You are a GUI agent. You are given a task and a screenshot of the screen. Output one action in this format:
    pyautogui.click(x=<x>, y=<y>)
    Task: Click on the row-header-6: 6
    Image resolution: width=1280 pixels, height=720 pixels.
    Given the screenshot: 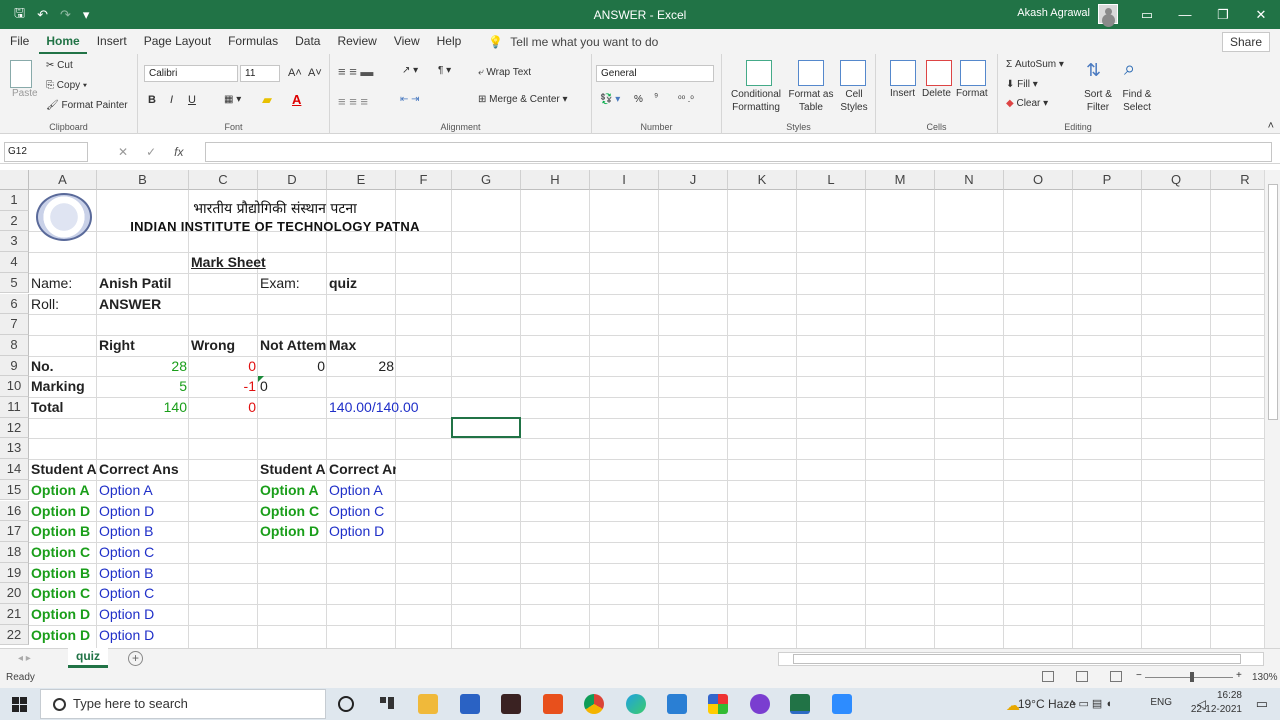 What is the action you would take?
    pyautogui.click(x=14, y=304)
    